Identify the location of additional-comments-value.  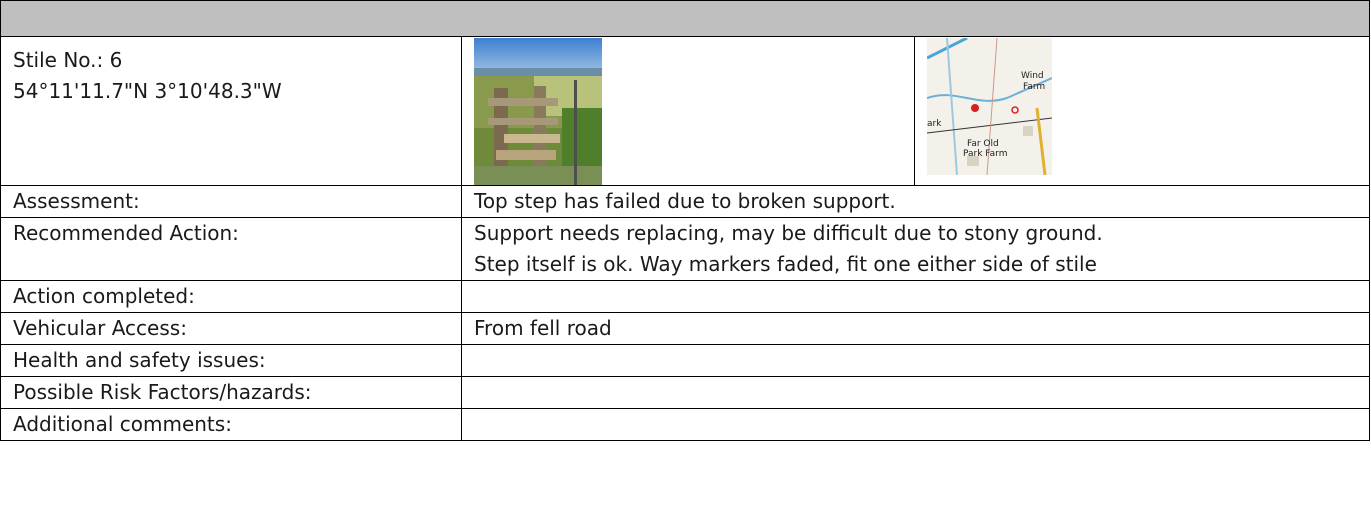
(915, 424).